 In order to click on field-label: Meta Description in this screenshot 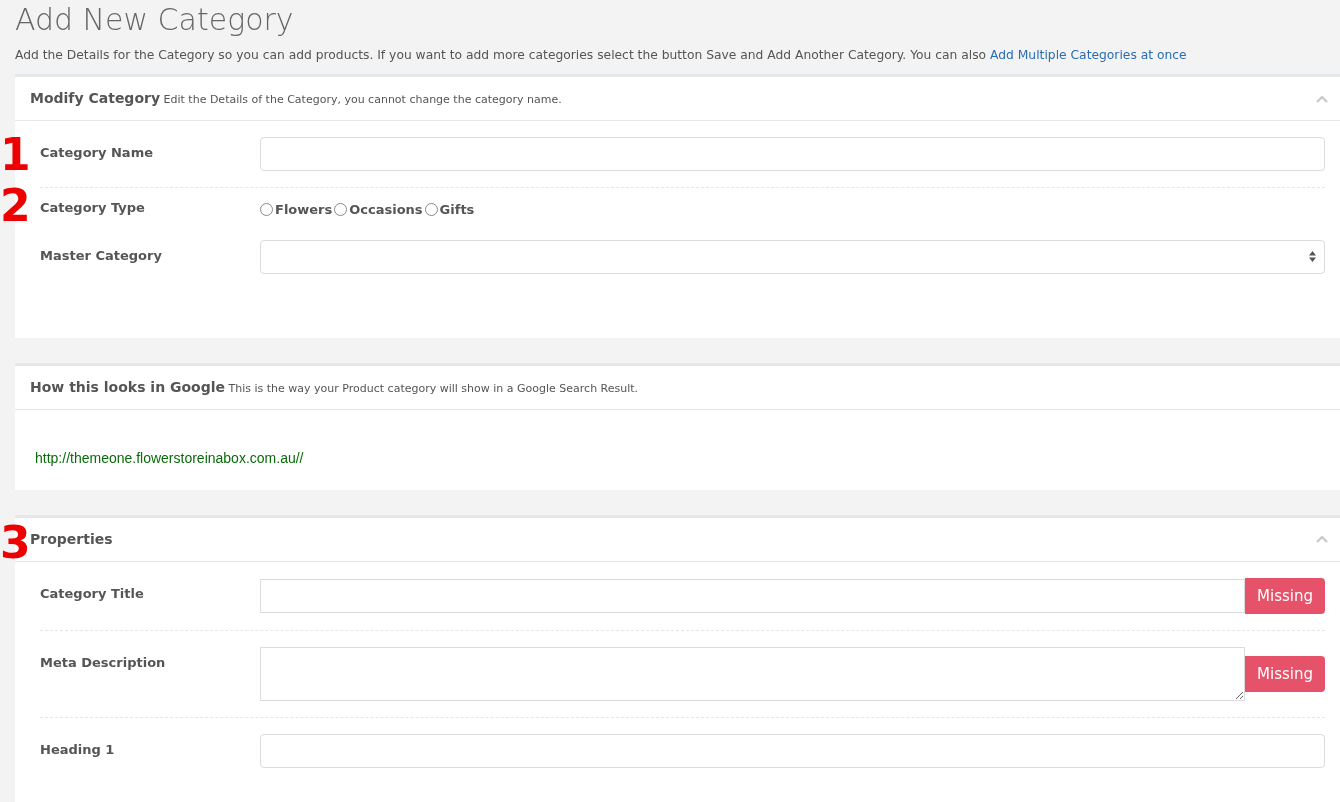, I will do `click(103, 663)`.